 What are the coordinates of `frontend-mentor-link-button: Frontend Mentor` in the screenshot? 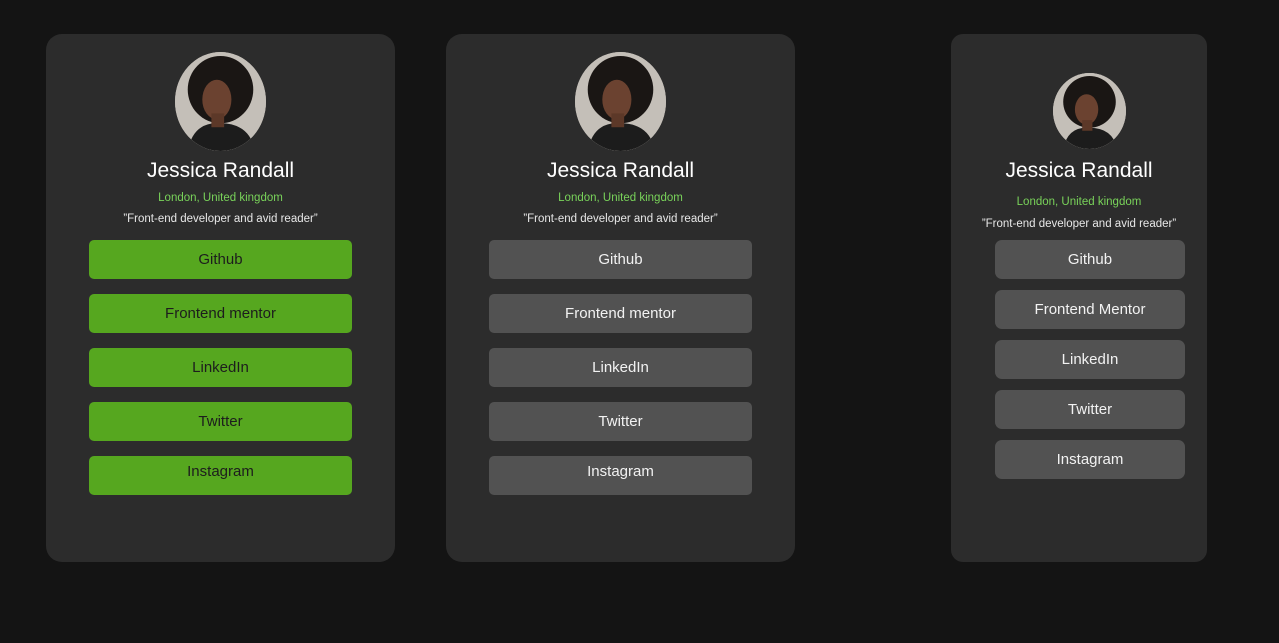 It's located at (1090, 309).